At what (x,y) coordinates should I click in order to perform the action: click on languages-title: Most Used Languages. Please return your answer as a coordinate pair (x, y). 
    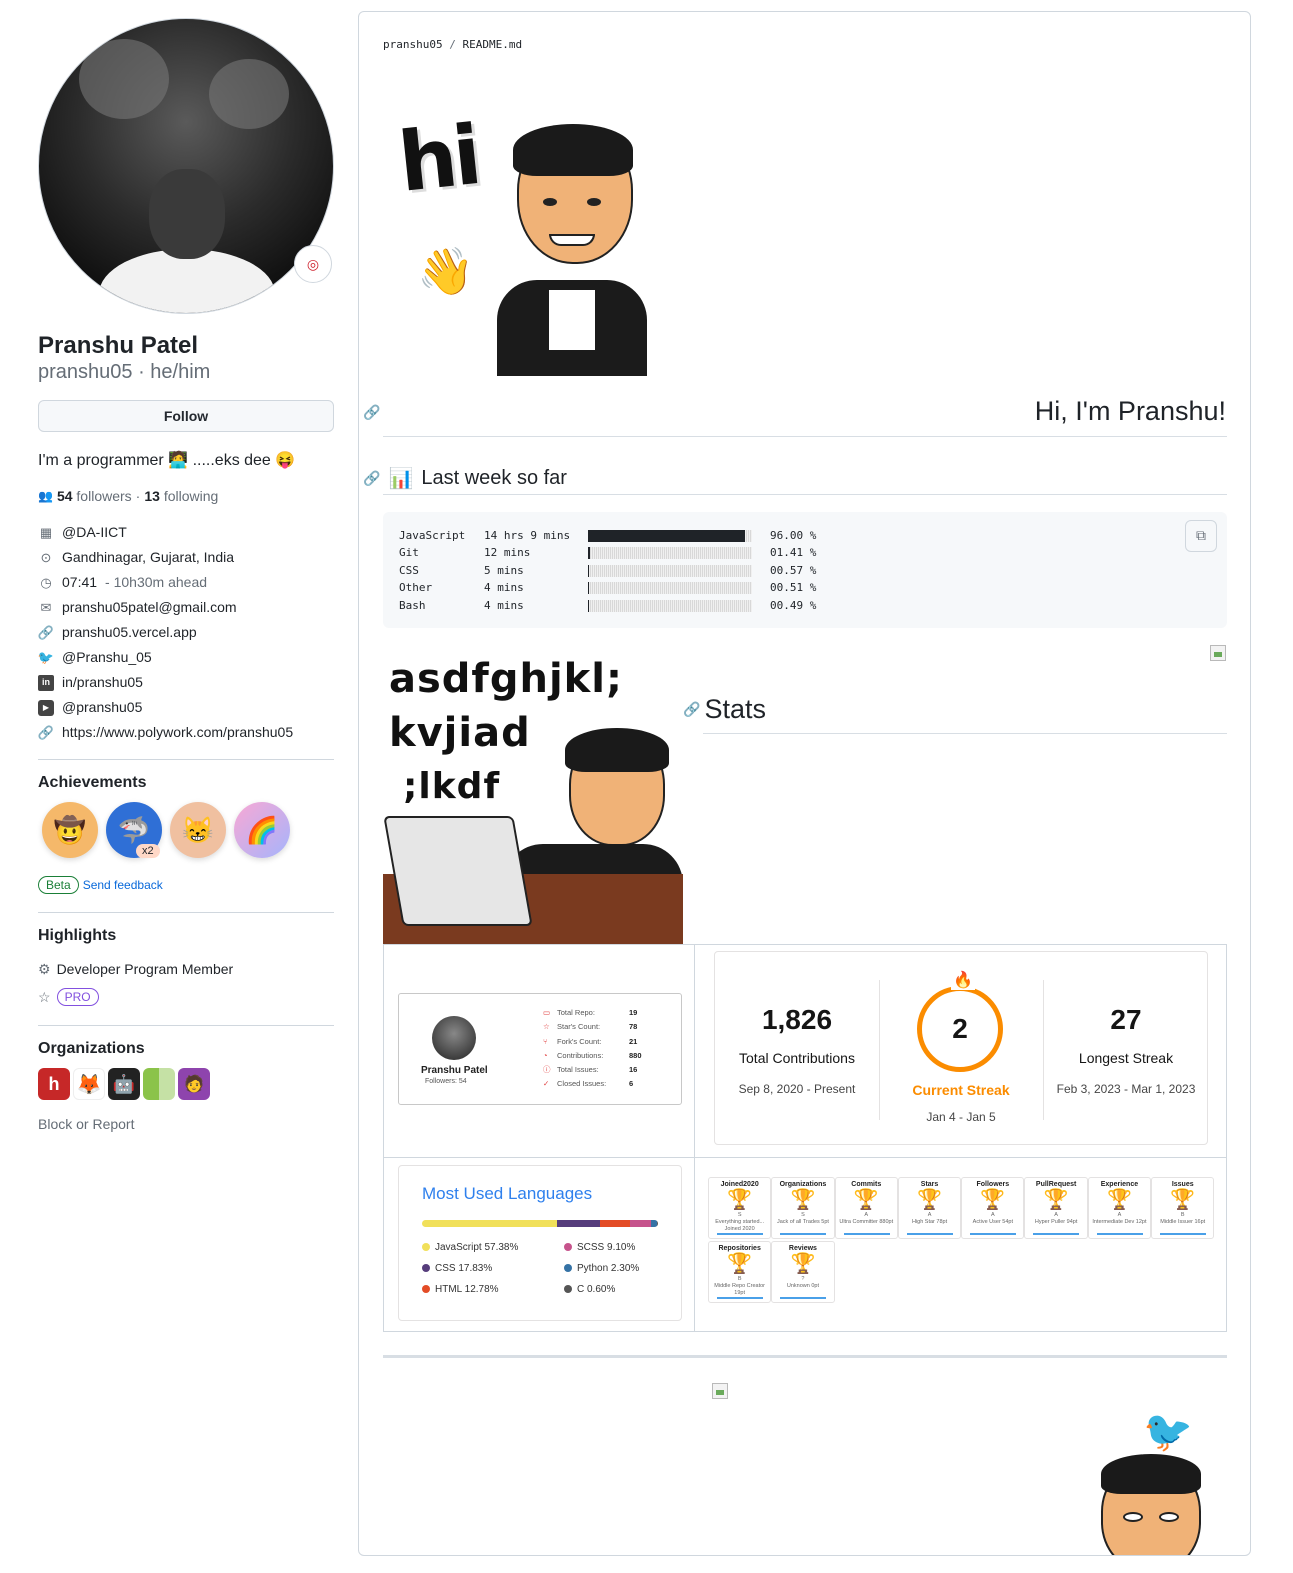
    Looking at the image, I should click on (507, 1193).